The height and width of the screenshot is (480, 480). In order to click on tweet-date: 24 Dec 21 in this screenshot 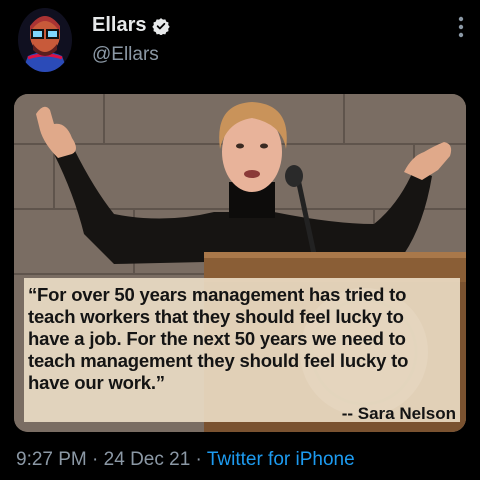, I will do `click(147, 459)`.